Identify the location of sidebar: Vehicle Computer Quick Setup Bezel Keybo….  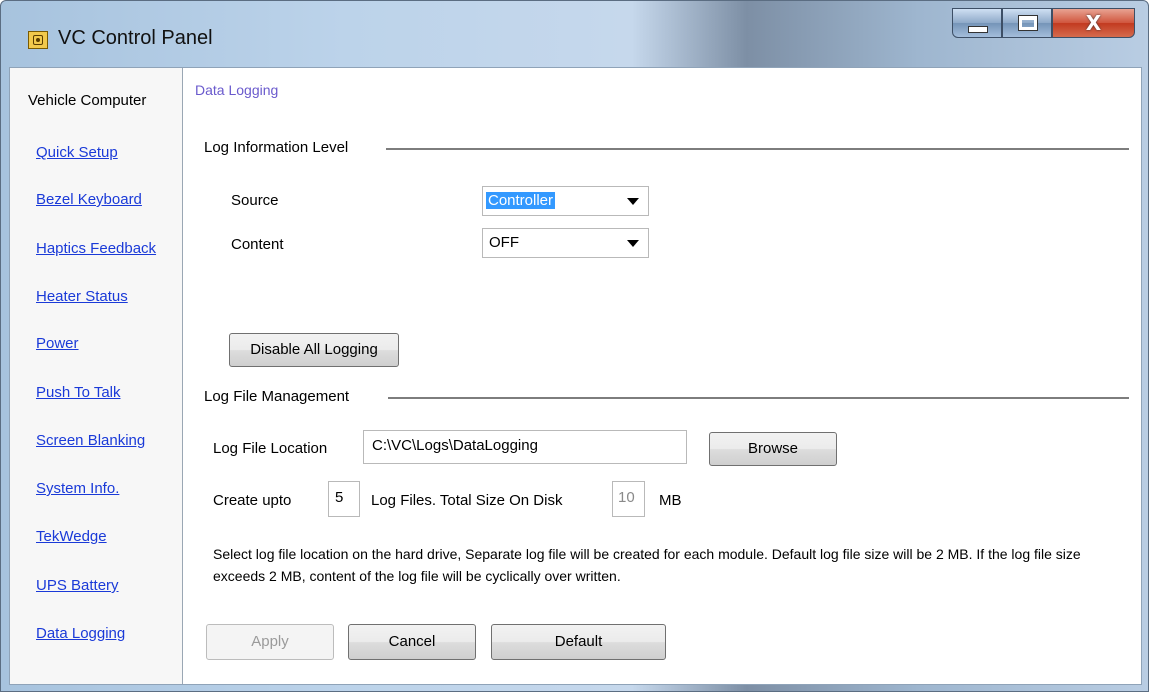
(96, 376).